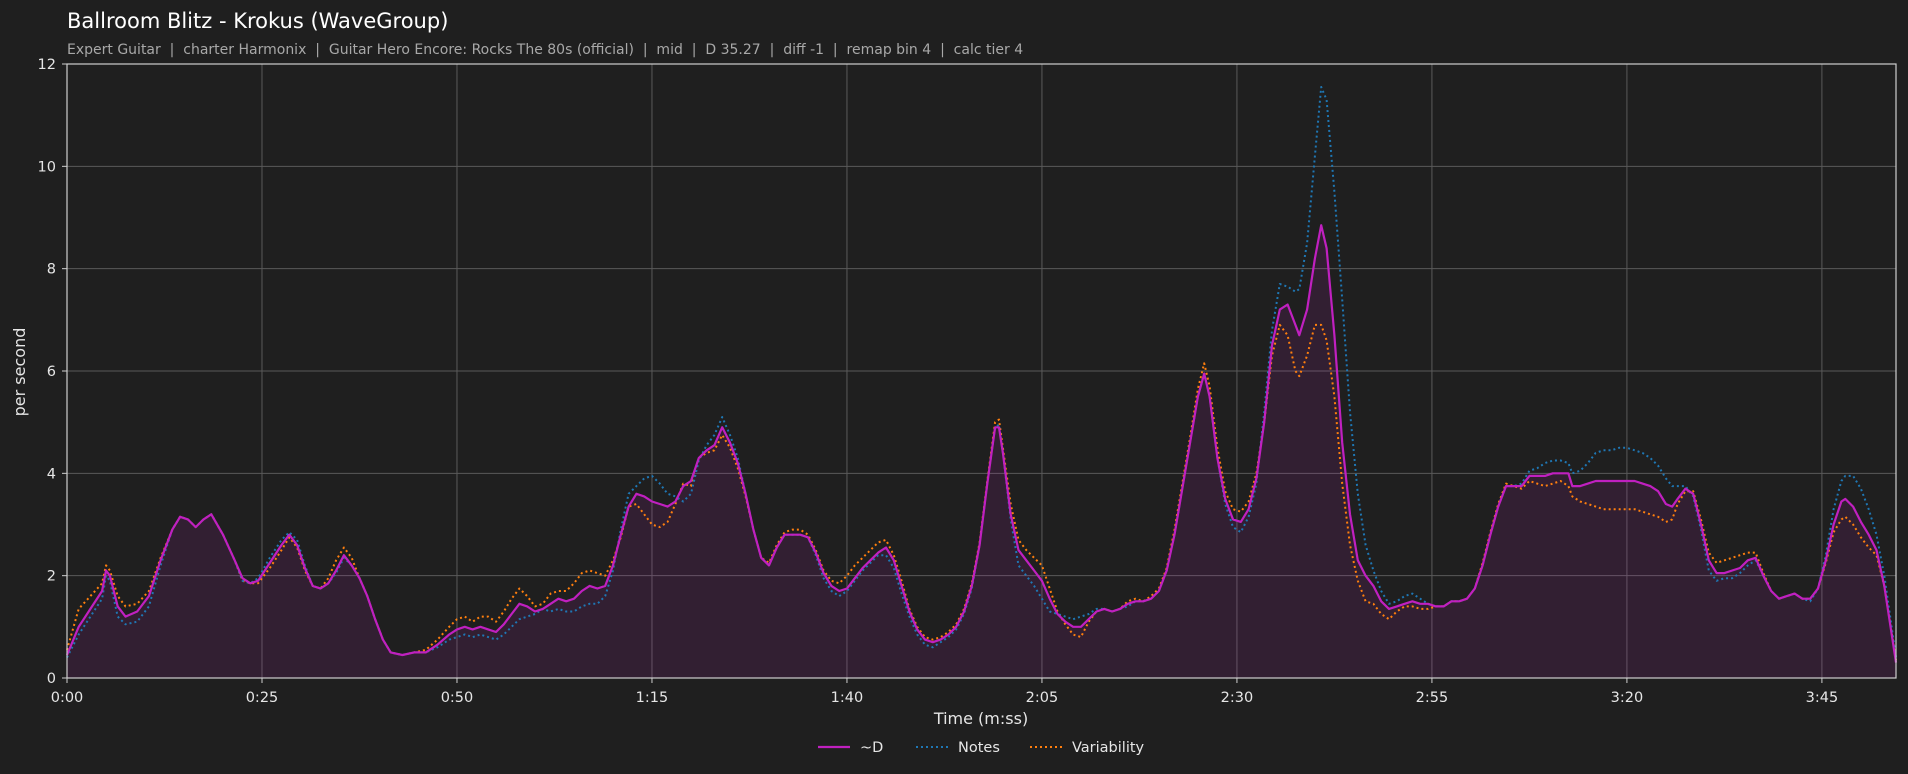  What do you see at coordinates (51, 270) in the screenshot?
I see `y-tick-label: 8` at bounding box center [51, 270].